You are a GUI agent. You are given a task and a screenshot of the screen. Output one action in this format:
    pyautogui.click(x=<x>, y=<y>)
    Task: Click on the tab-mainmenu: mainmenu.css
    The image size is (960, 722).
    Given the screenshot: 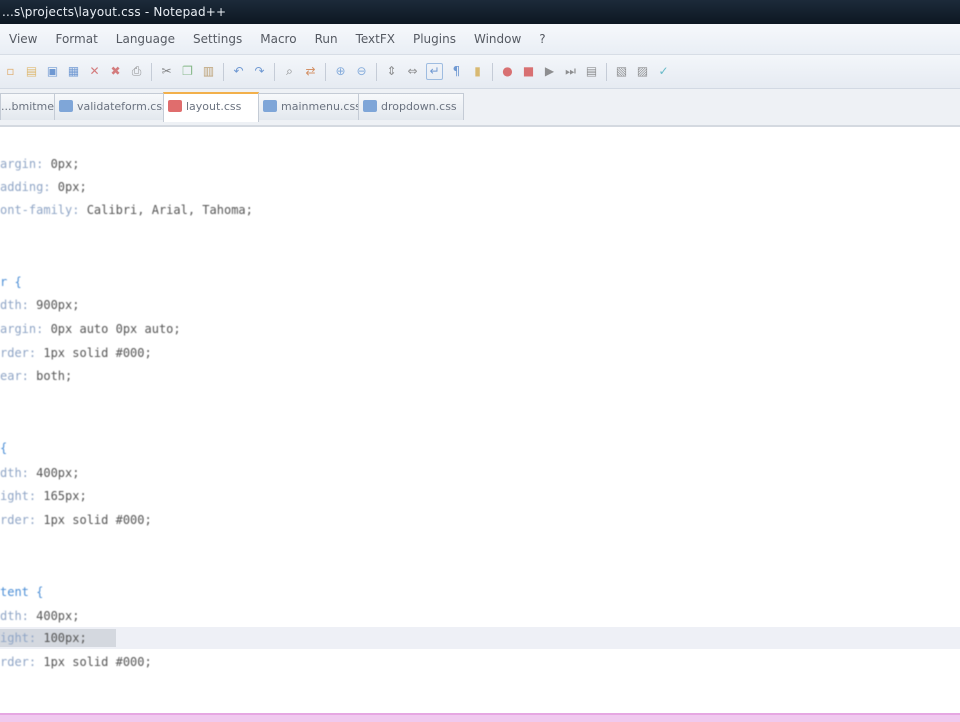 What is the action you would take?
    pyautogui.click(x=308, y=106)
    